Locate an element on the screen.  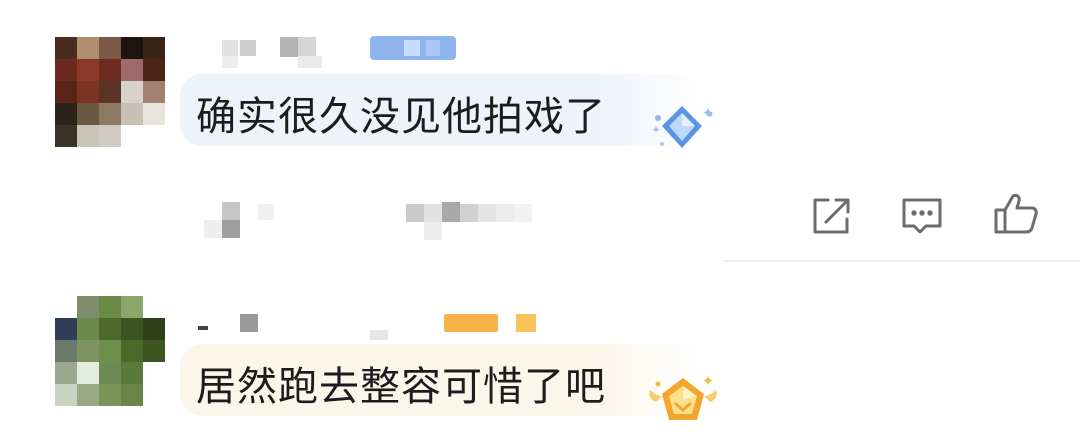
comment-text: 居然跑去整容可惜了吧 is located at coordinates (401, 387).